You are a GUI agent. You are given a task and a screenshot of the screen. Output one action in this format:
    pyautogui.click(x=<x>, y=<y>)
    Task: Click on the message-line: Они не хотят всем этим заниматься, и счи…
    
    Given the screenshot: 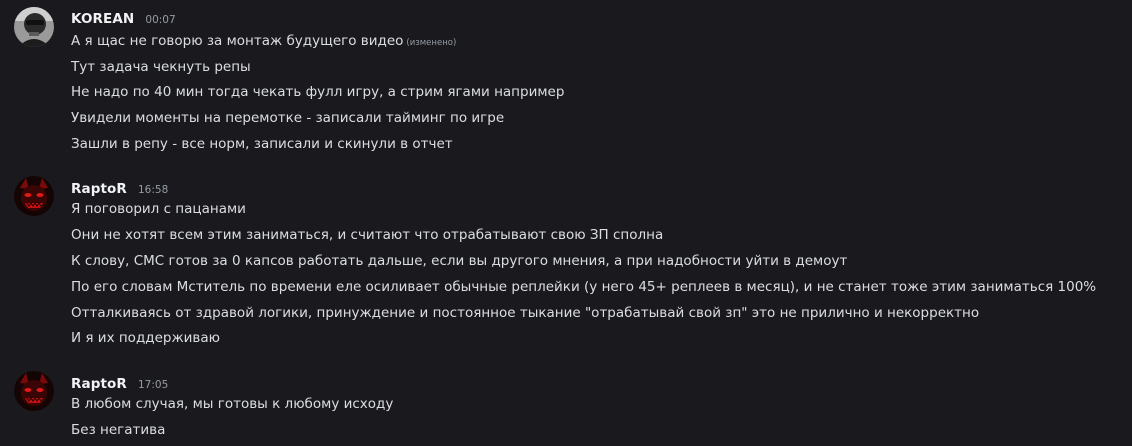 What is the action you would take?
    pyautogui.click(x=367, y=235)
    